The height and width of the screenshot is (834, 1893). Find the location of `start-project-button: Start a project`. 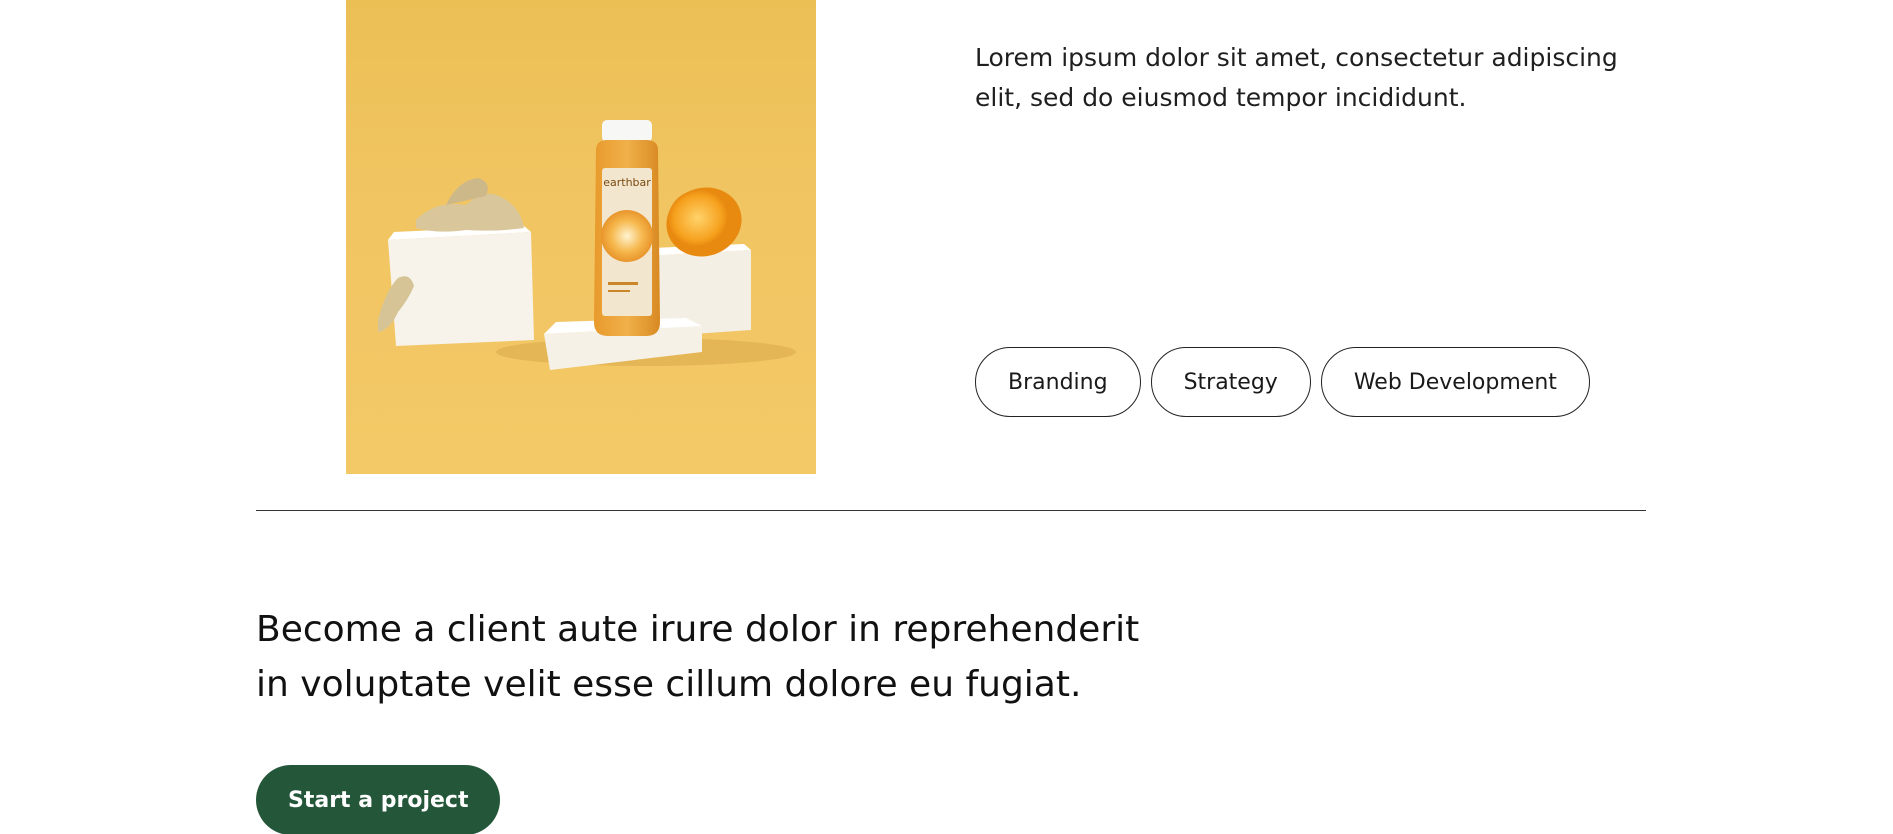

start-project-button: Start a project is located at coordinates (378, 799).